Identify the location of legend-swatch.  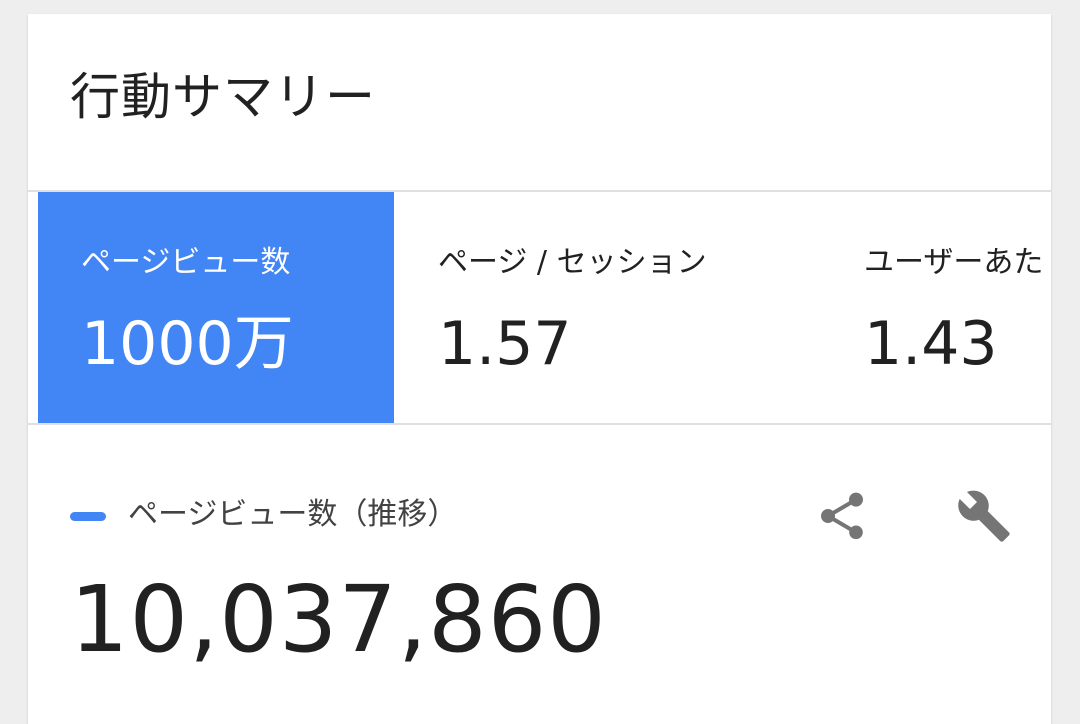
(88, 516).